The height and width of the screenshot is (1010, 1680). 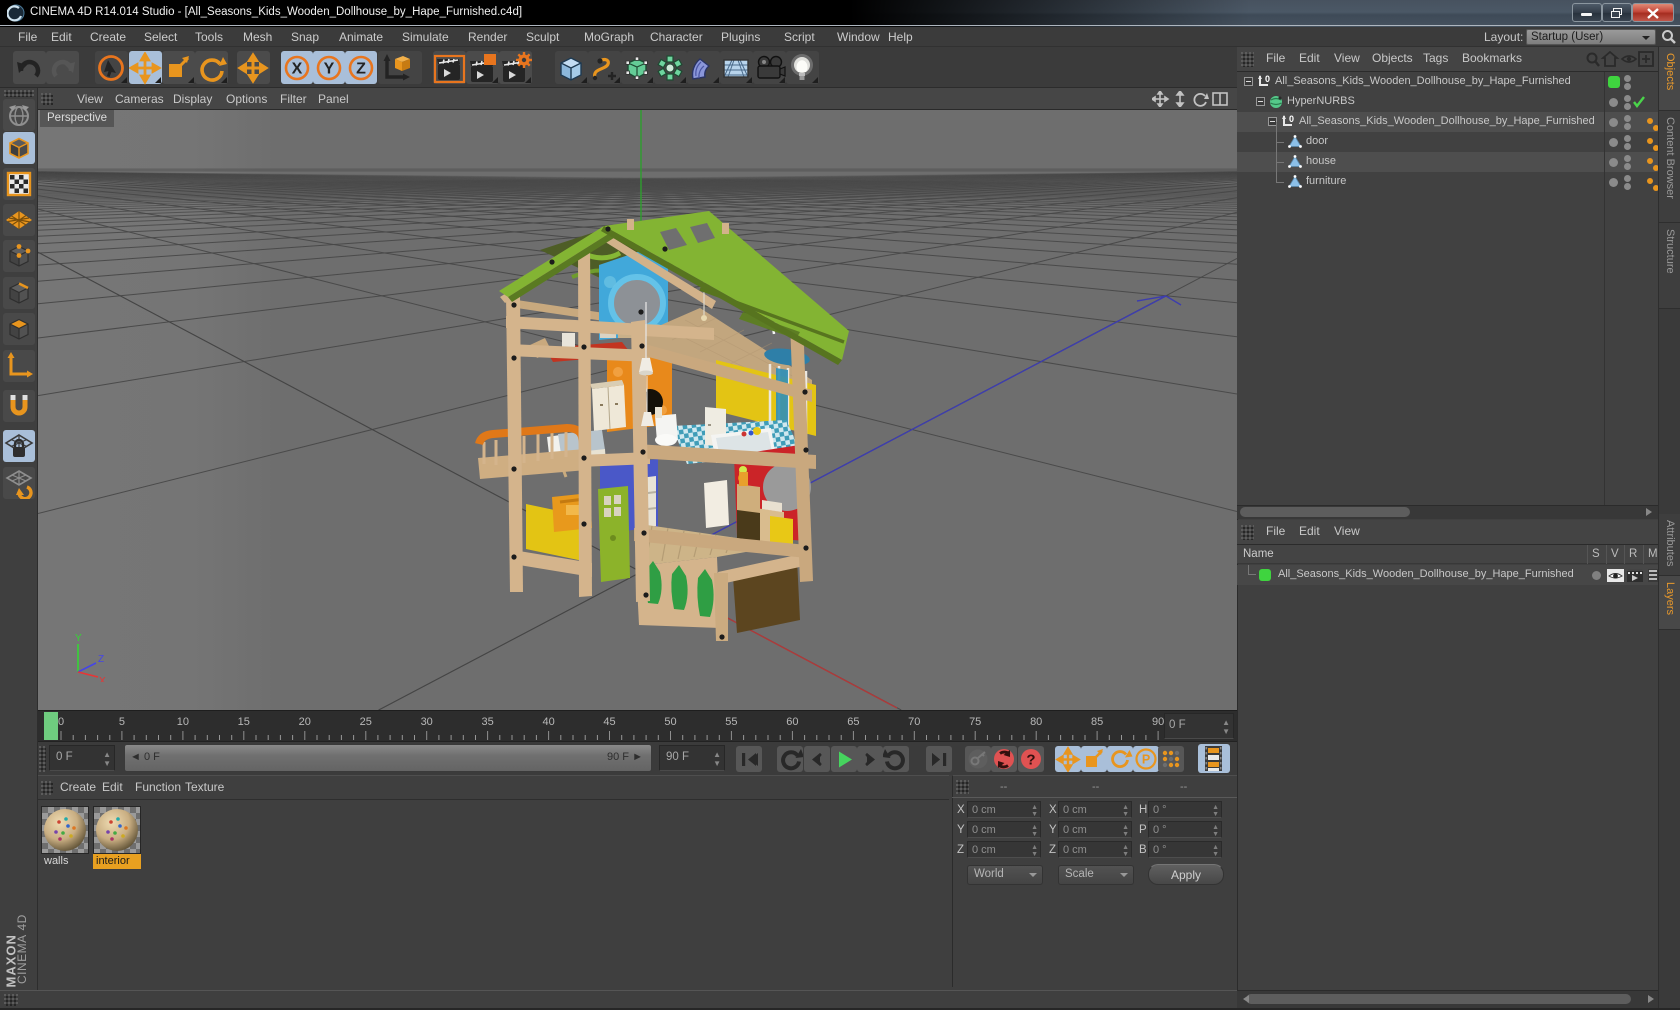 What do you see at coordinates (1158, 722) in the screenshot?
I see `svg-text: 90` at bounding box center [1158, 722].